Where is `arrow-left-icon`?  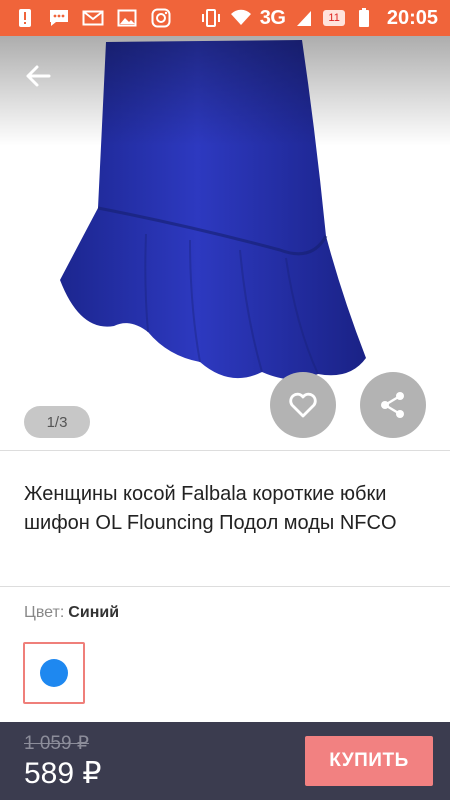
arrow-left-icon is located at coordinates (38, 76).